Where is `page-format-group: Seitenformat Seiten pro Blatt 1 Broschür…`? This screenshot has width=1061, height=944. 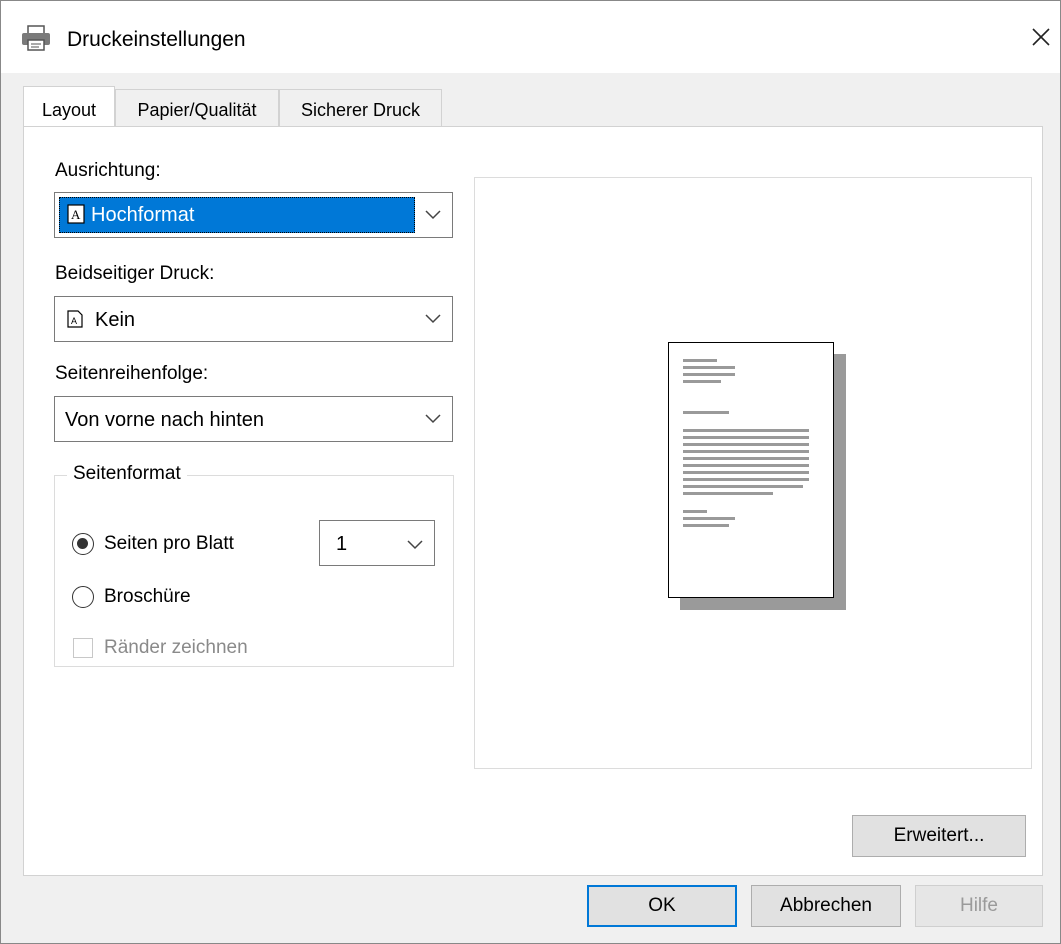
page-format-group: Seitenformat Seiten pro Blatt 1 Broschür… is located at coordinates (254, 565).